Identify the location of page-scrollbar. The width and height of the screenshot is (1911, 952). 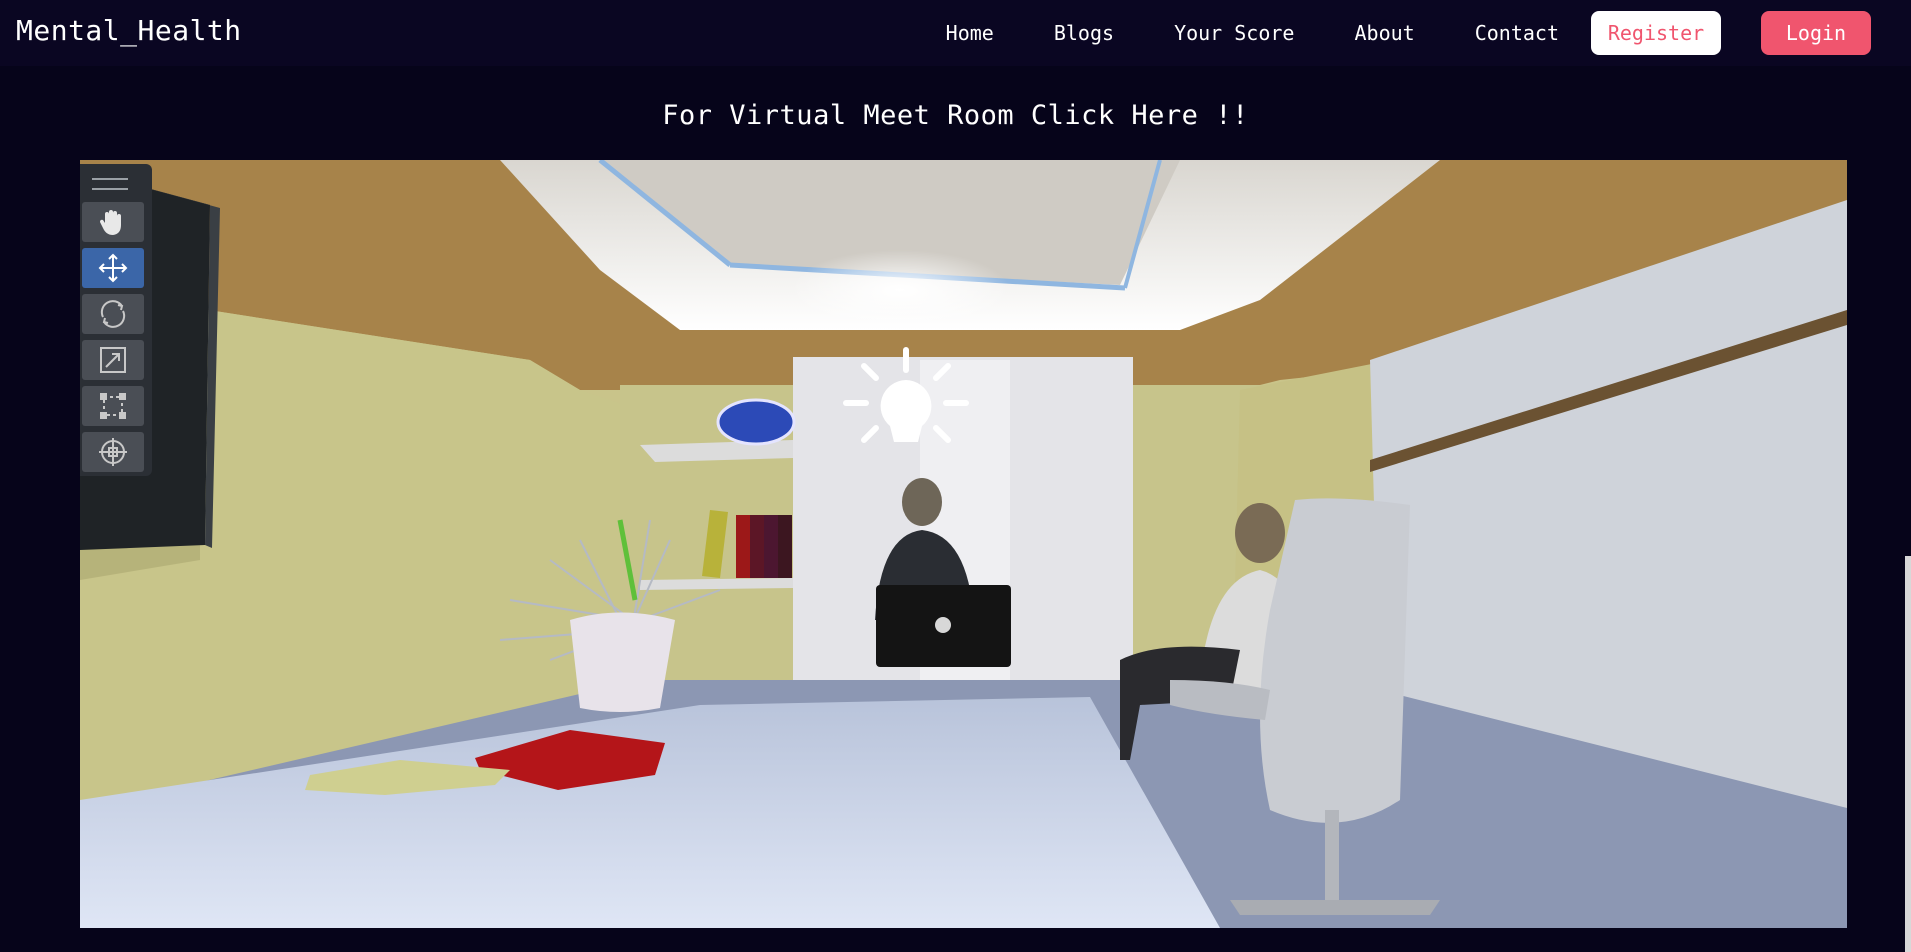
(1908, 754).